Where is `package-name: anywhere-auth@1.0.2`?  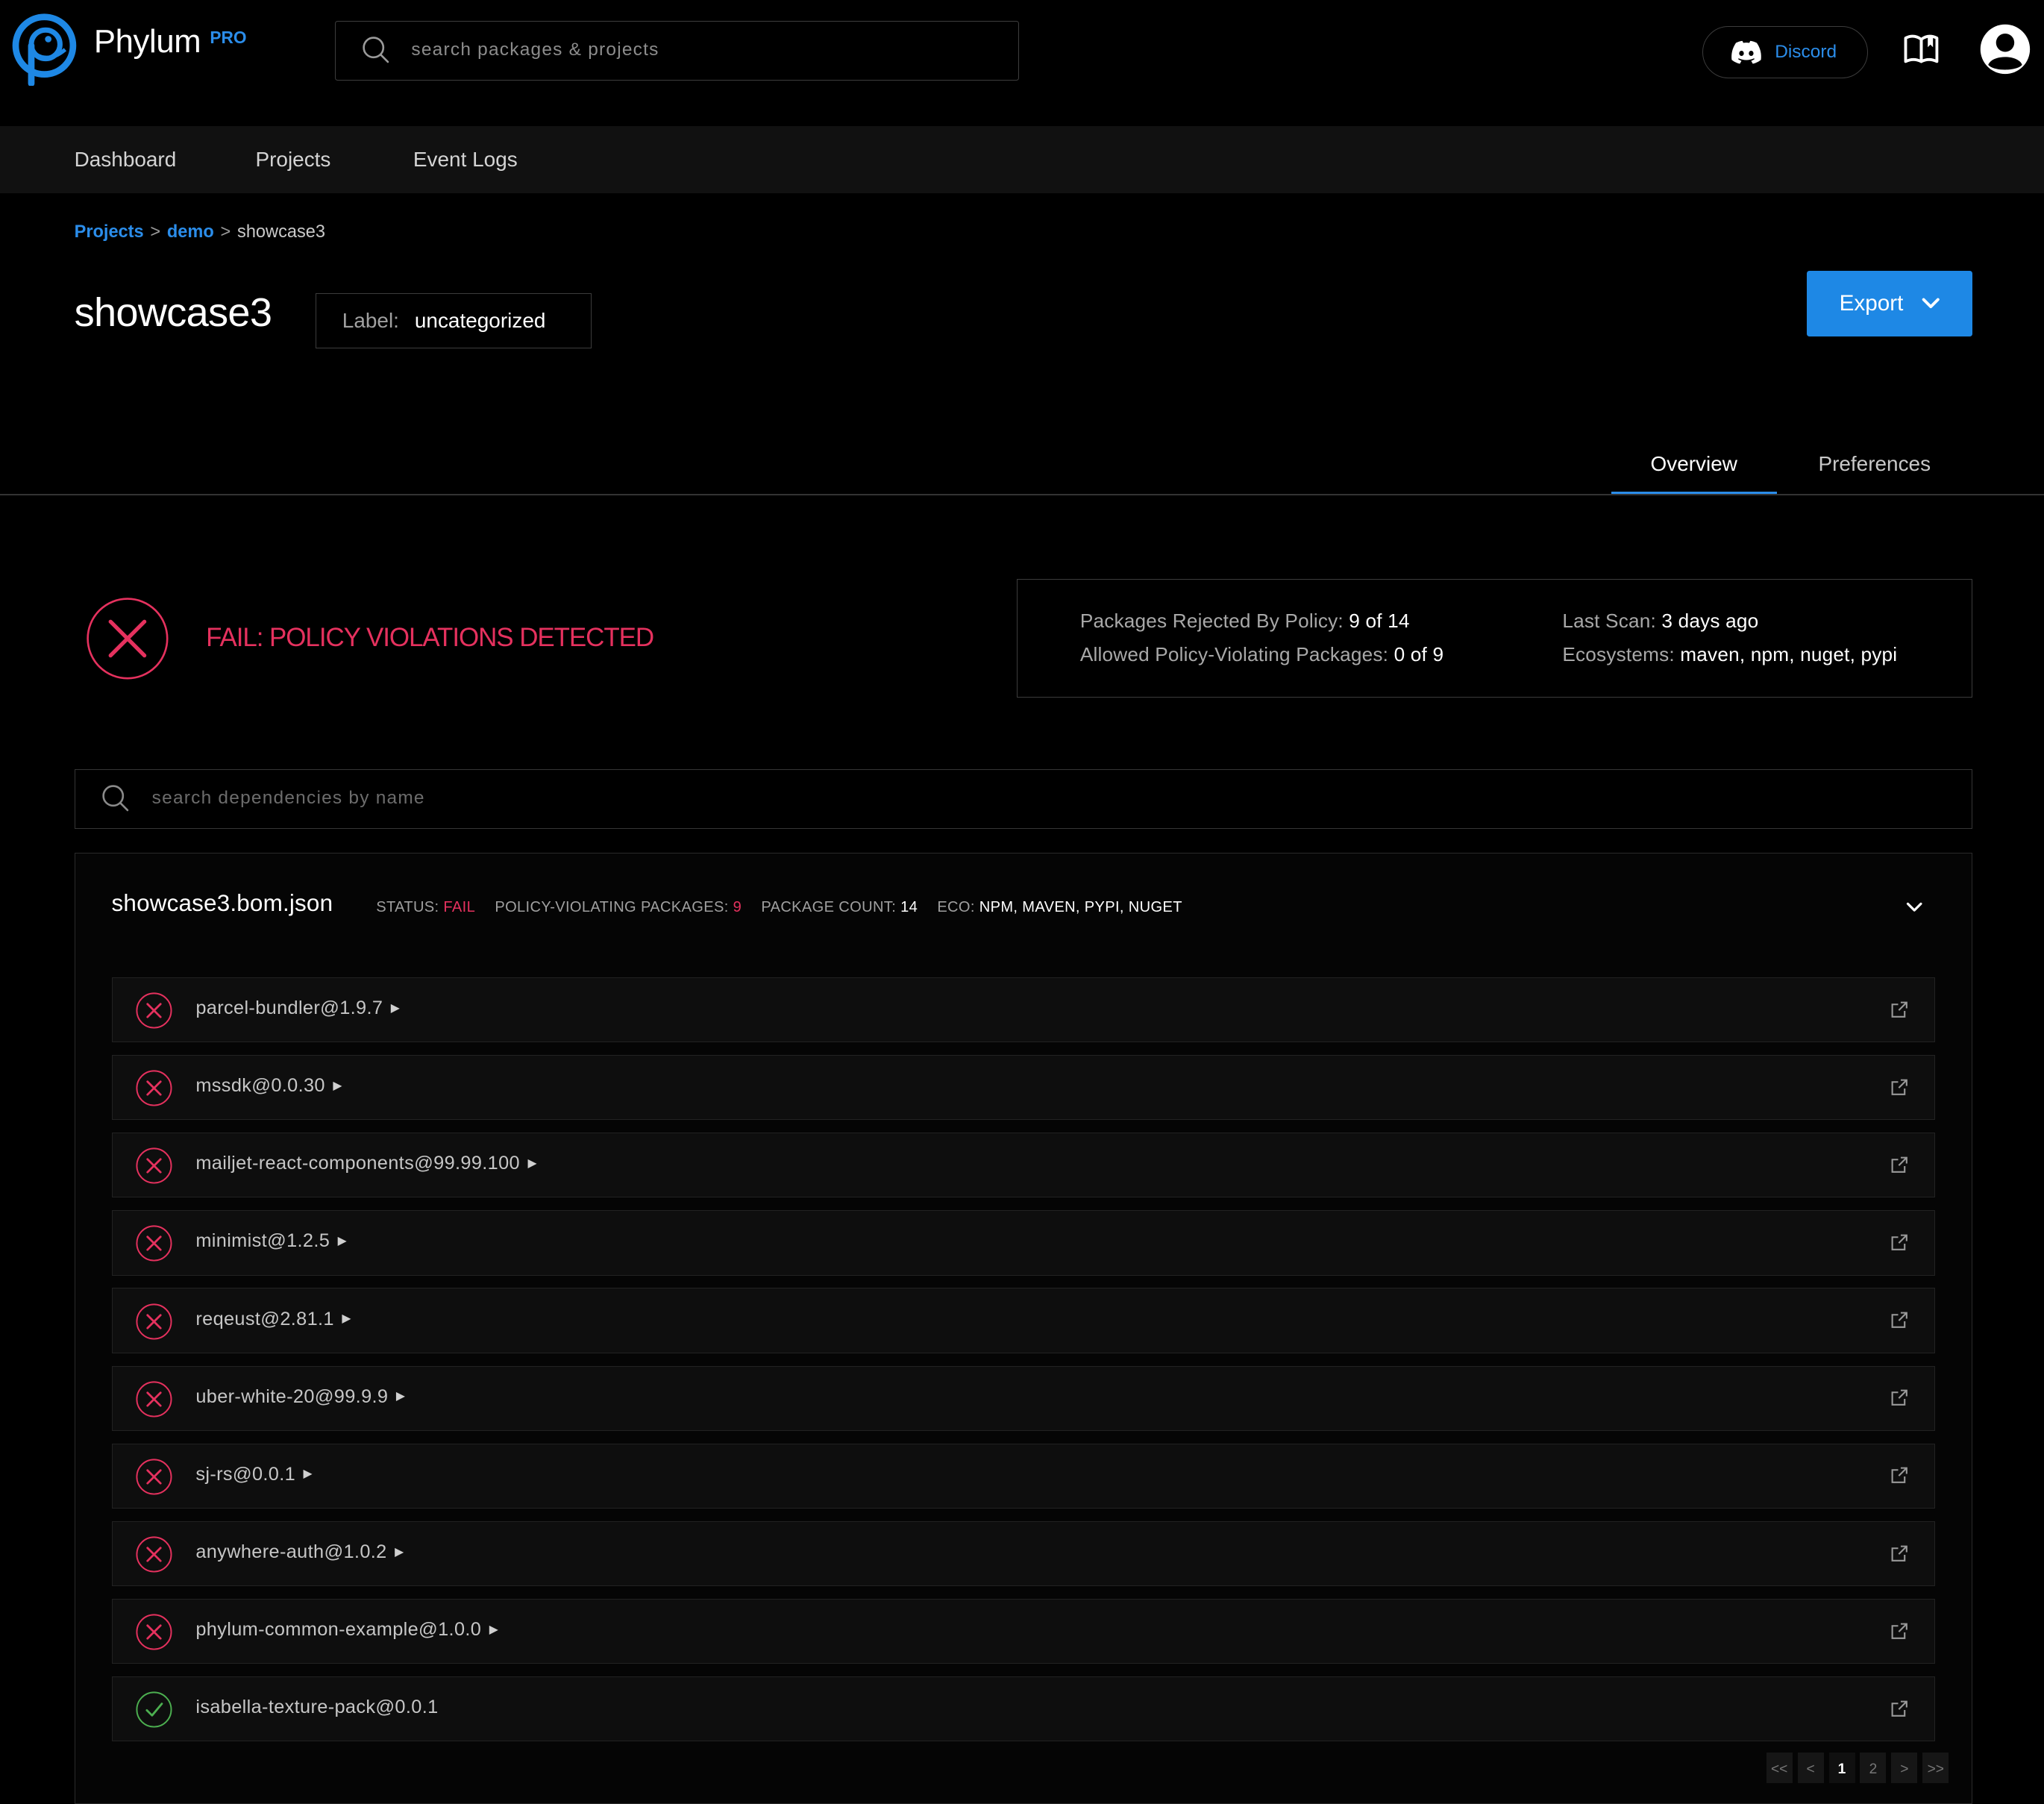 package-name: anywhere-auth@1.0.2 is located at coordinates (291, 1552).